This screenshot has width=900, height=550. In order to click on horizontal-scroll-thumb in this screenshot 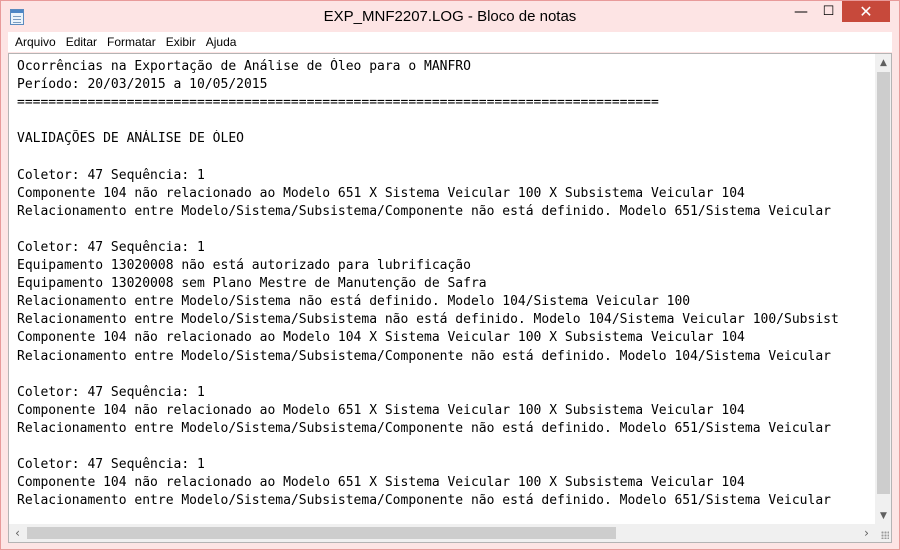, I will do `click(321, 533)`.